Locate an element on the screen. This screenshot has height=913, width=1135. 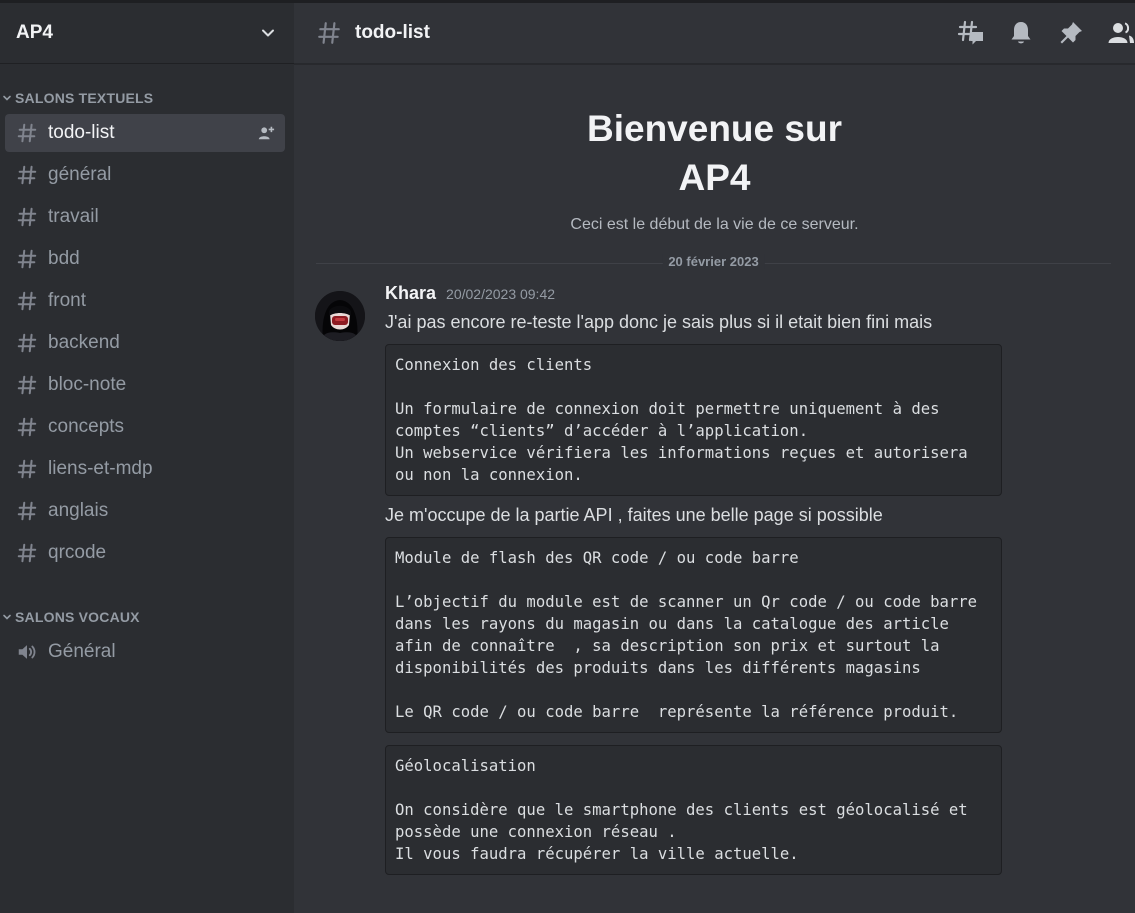
channel-item-liens-et-mdp: liens-et-mdp is located at coordinates (145, 469).